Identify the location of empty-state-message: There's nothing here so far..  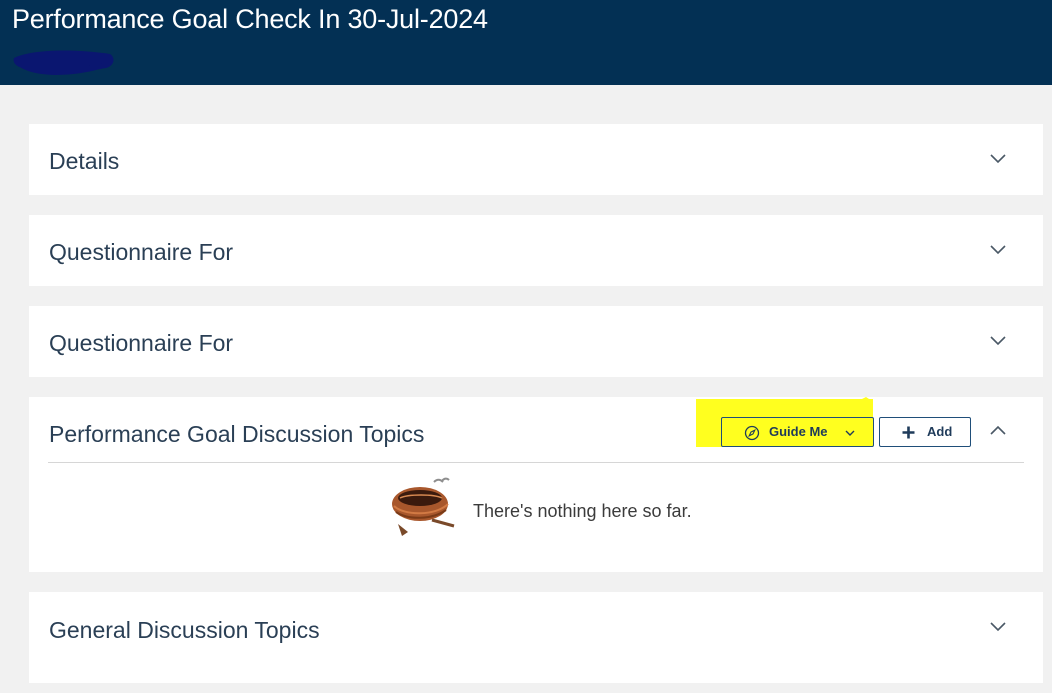
(582, 511).